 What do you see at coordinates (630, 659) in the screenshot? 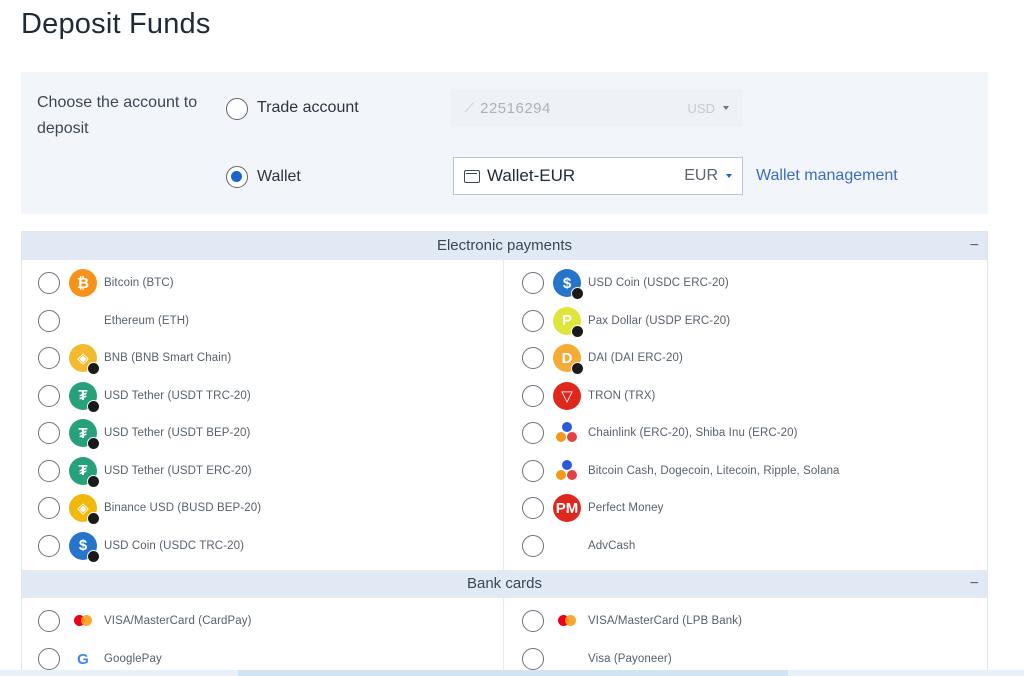
I see `payment-method-label: Visa (Payoneer)` at bounding box center [630, 659].